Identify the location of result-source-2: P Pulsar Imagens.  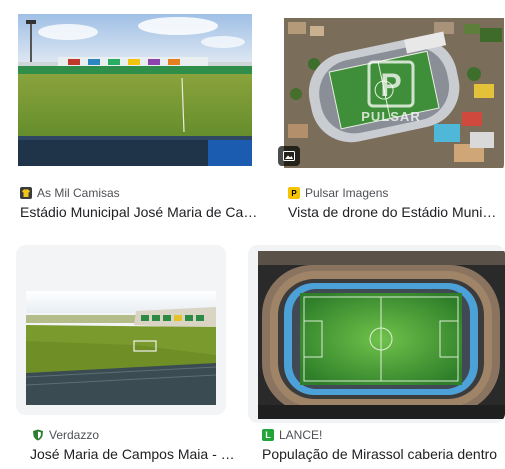
(338, 193).